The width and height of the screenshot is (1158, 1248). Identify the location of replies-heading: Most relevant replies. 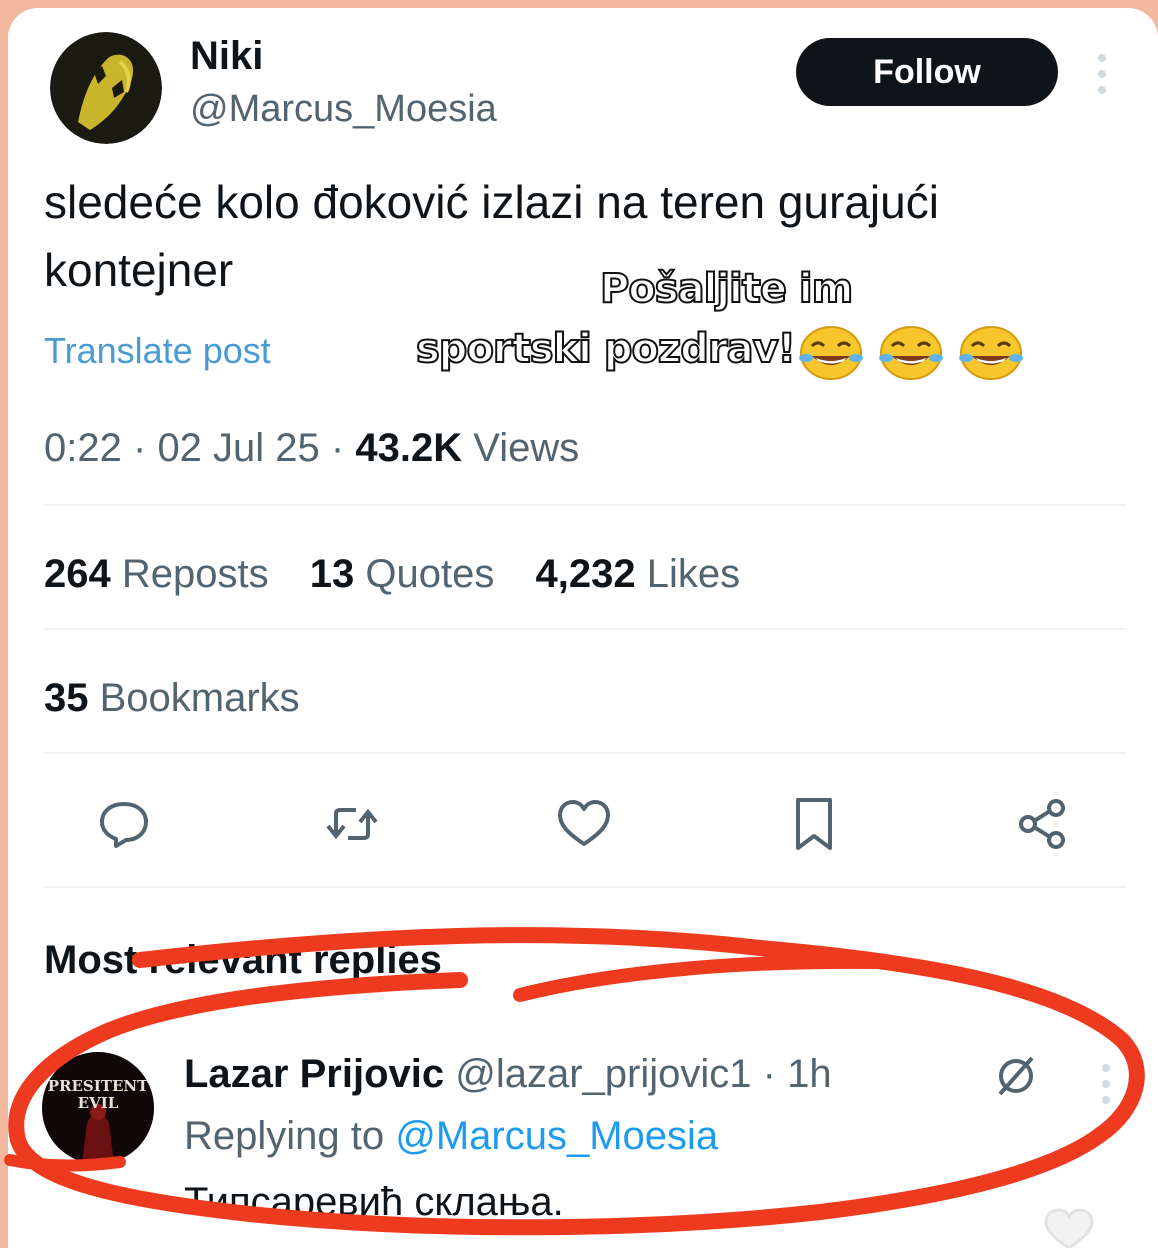
(243, 960).